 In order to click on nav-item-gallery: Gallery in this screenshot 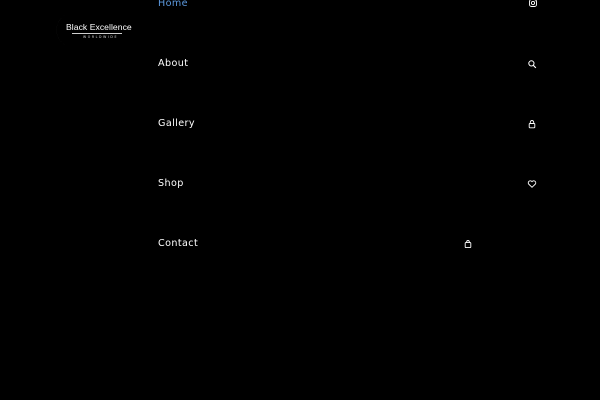, I will do `click(176, 124)`.